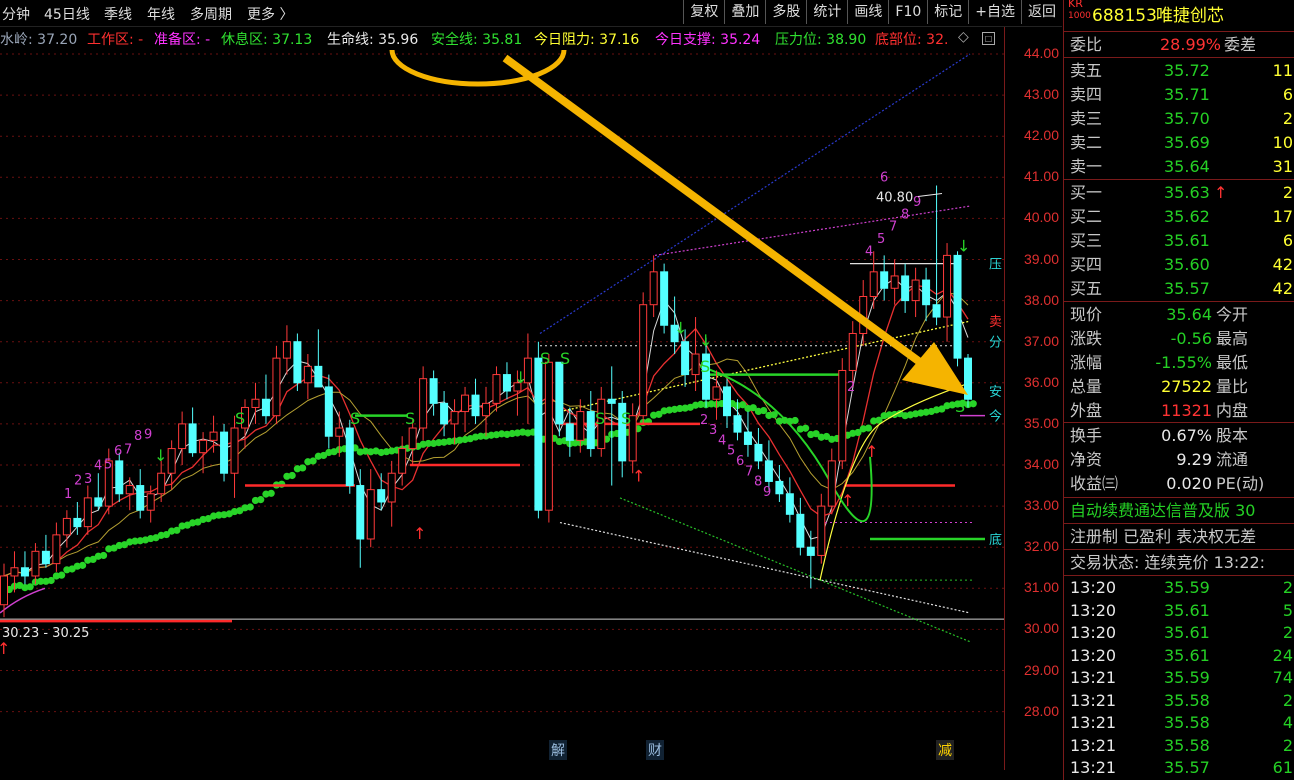 The image size is (1294, 780). Describe the element at coordinates (211, 14) in the screenshot. I see `tab-multi-period: 多周期` at that location.